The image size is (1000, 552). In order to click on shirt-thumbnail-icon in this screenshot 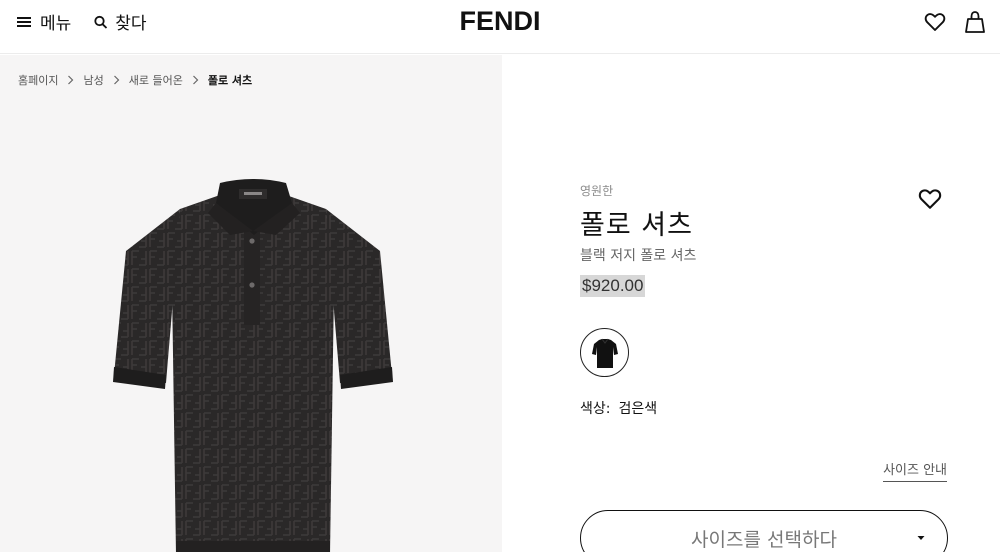, I will do `click(604, 353)`.